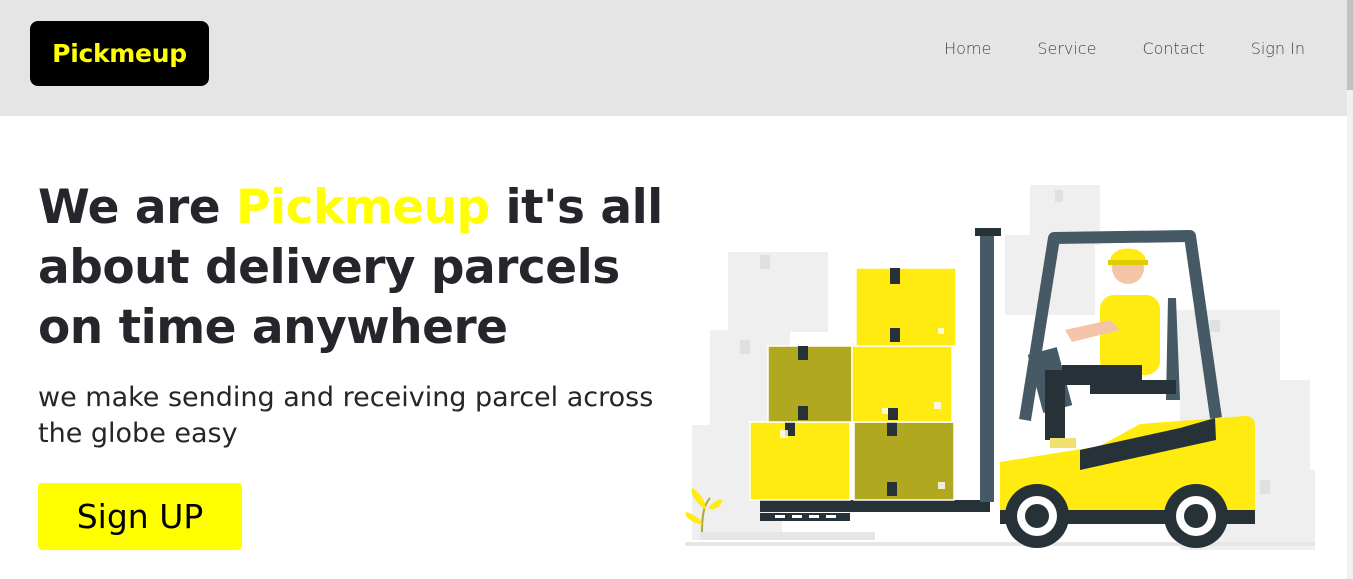 The width and height of the screenshot is (1353, 579). Describe the element at coordinates (119, 53) in the screenshot. I see `brand-logo: Pickmeup` at that location.